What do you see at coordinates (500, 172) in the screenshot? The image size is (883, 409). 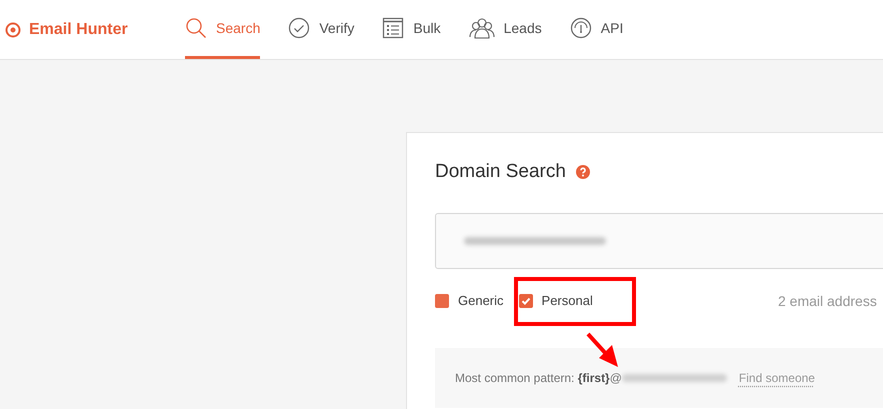 I see `card-title: Domain Search` at bounding box center [500, 172].